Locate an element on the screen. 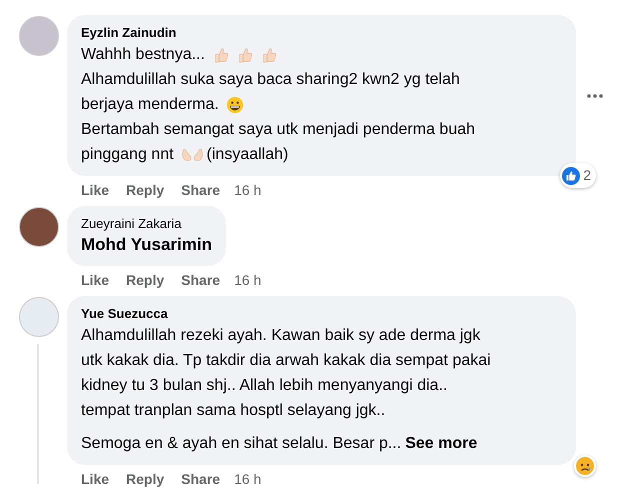 The width and height of the screenshot is (621, 493). like-icon is located at coordinates (571, 175).